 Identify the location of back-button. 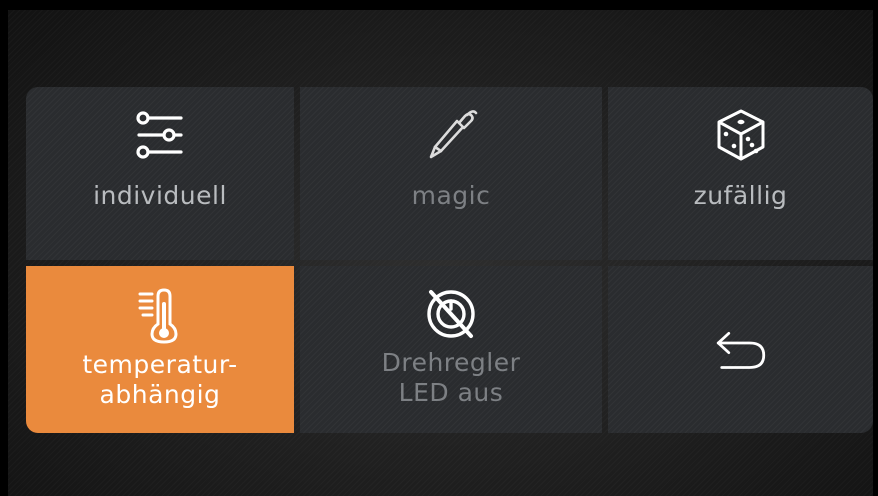
(740, 349).